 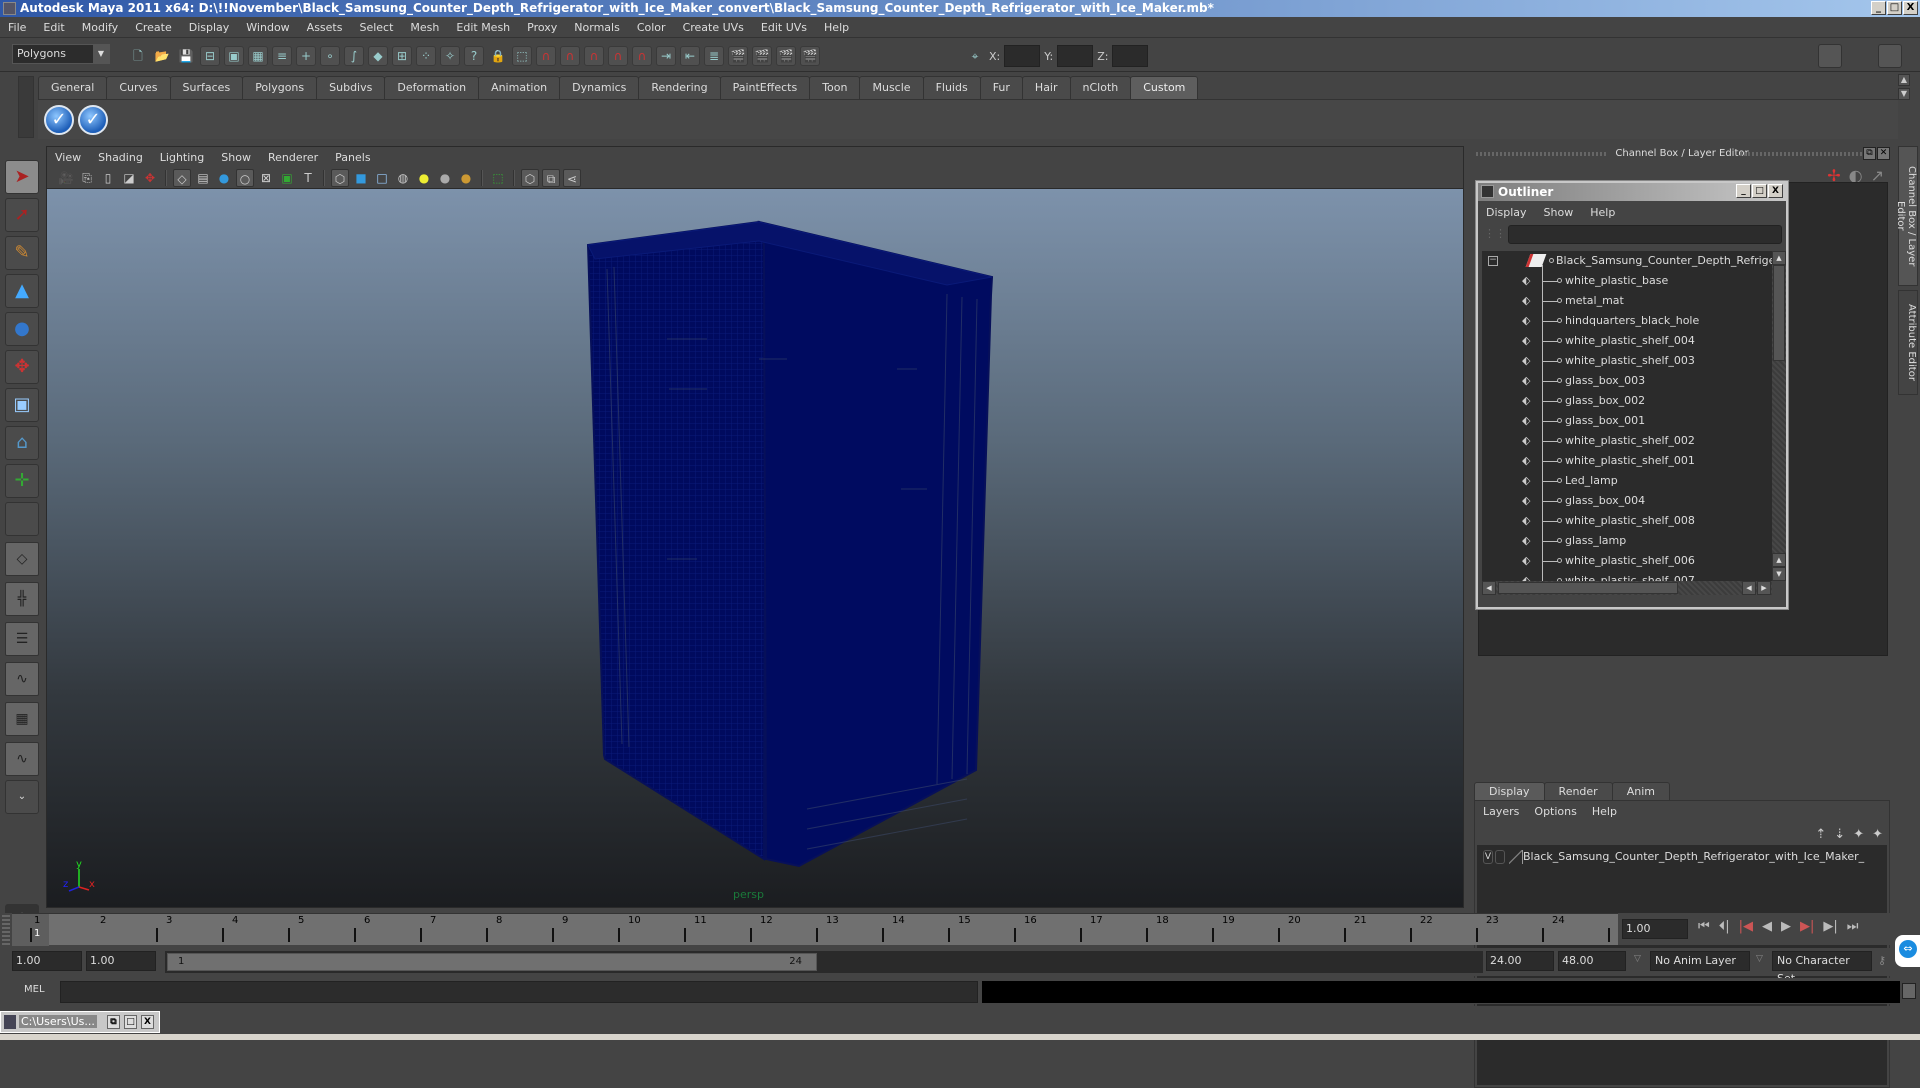 I want to click on shelf-tab-curves: Curves, so click(x=138, y=87).